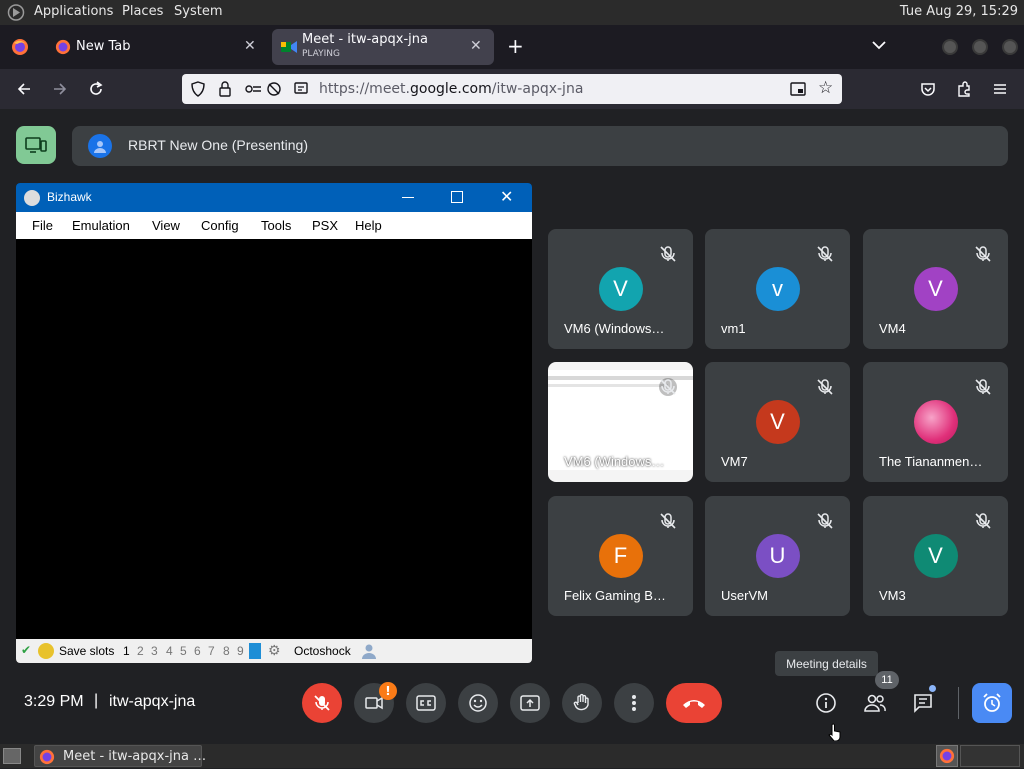 The width and height of the screenshot is (1024, 769). What do you see at coordinates (142, 11) in the screenshot?
I see `menu-places: Places` at bounding box center [142, 11].